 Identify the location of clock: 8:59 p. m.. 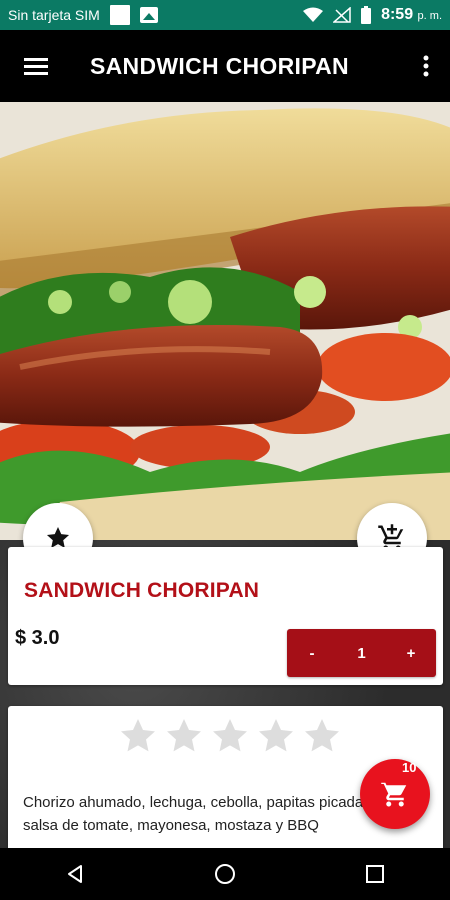
(411, 15).